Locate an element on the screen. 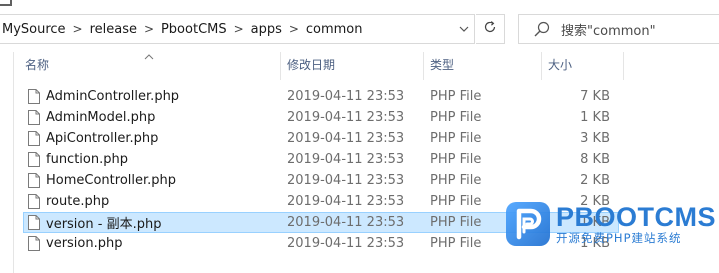 The height and width of the screenshot is (273, 719). file-name-cell: route.php is located at coordinates (148, 201).